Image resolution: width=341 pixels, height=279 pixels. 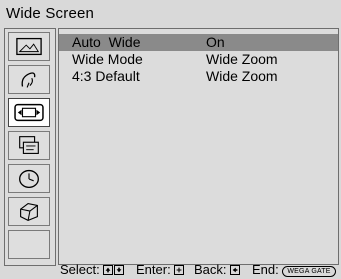 I want to click on setup-icon, so click(x=29, y=211).